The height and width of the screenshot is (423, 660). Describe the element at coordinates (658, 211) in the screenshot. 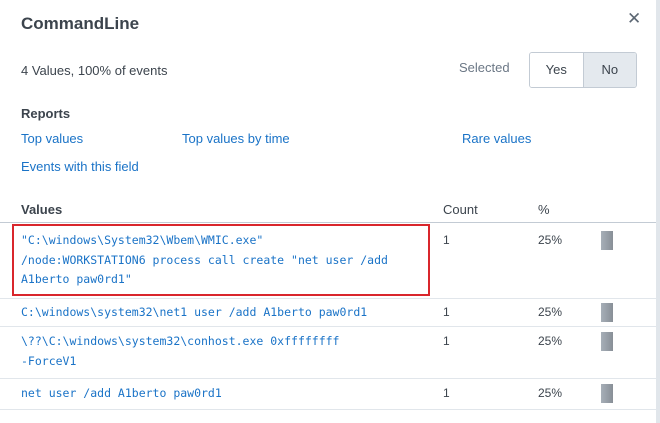

I see `panel-edge` at that location.